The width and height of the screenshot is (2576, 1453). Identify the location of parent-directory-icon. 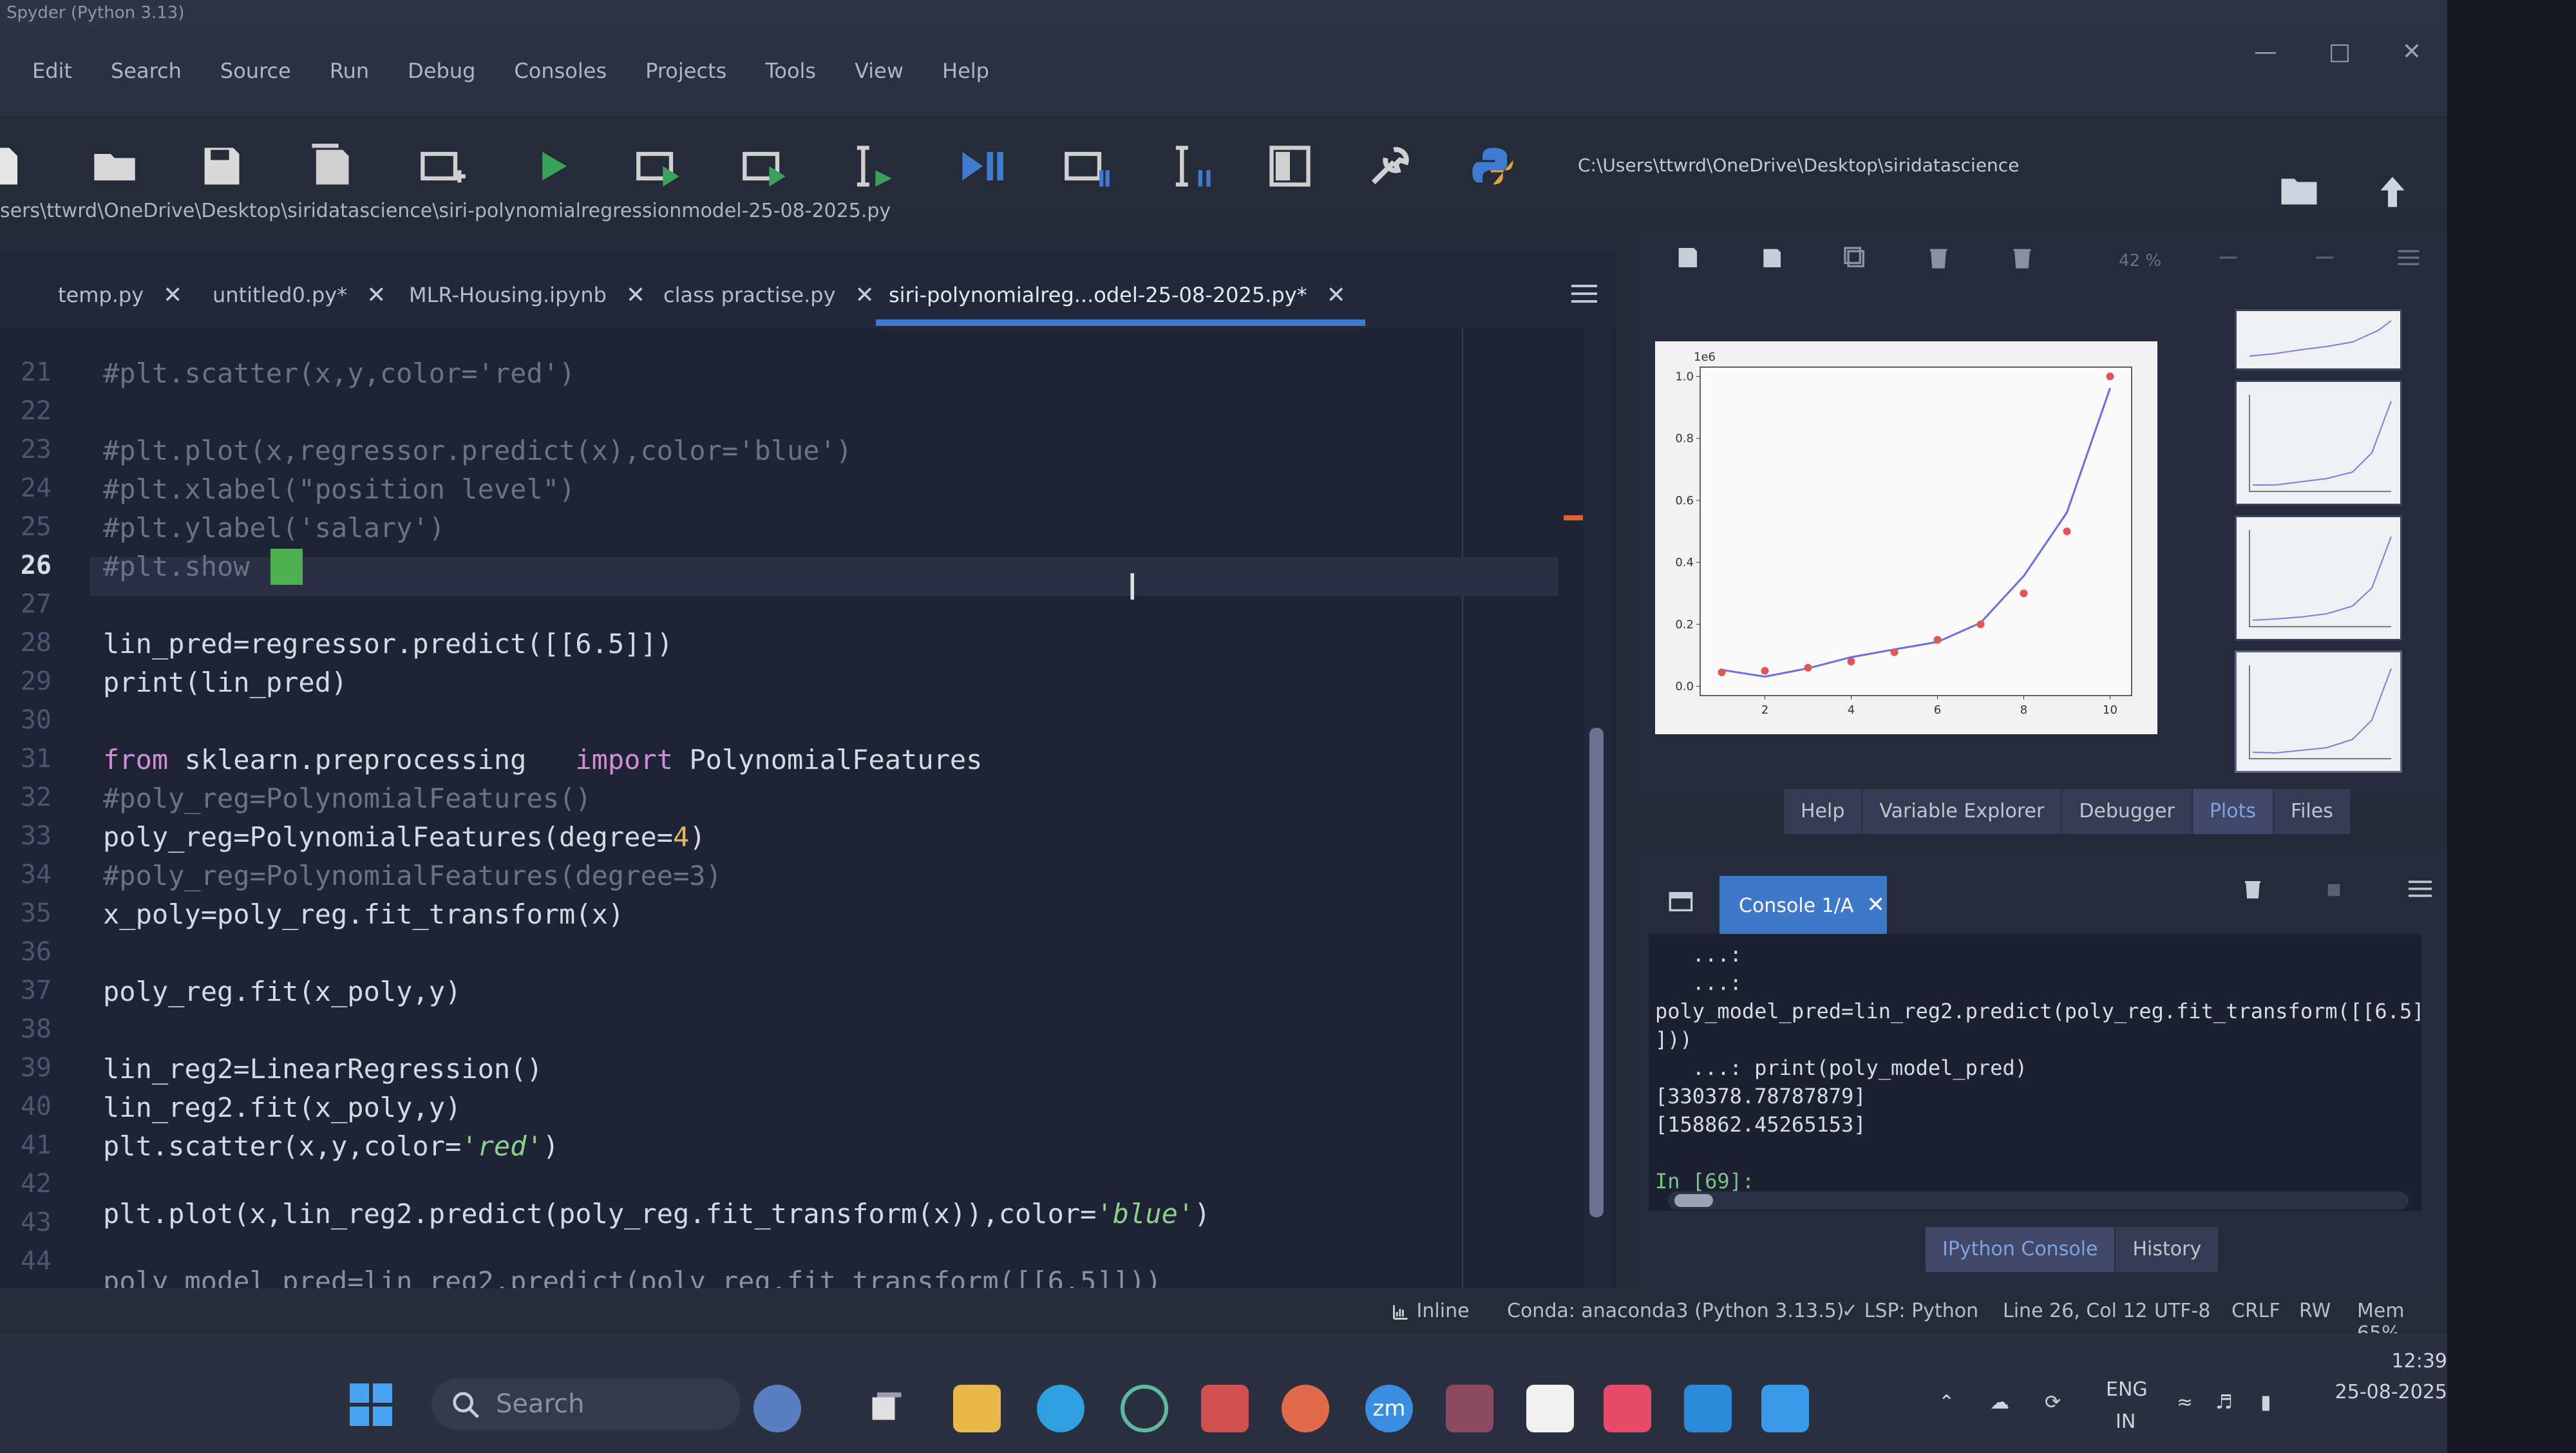
(2392, 192).